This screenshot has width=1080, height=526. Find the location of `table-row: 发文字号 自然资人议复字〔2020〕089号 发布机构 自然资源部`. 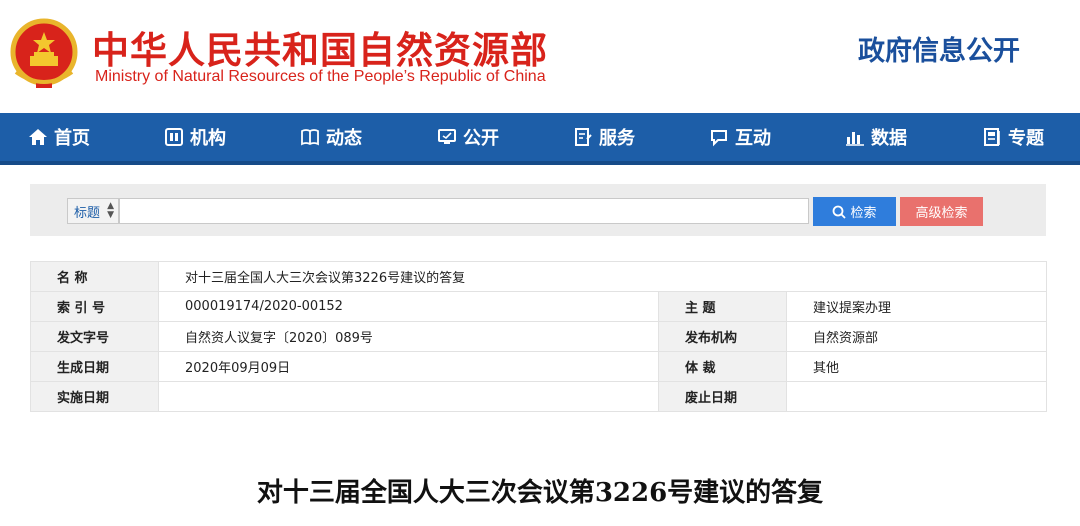

table-row: 发文字号 自然资人议复字〔2020〕089号 发布机构 自然资源部 is located at coordinates (539, 336).